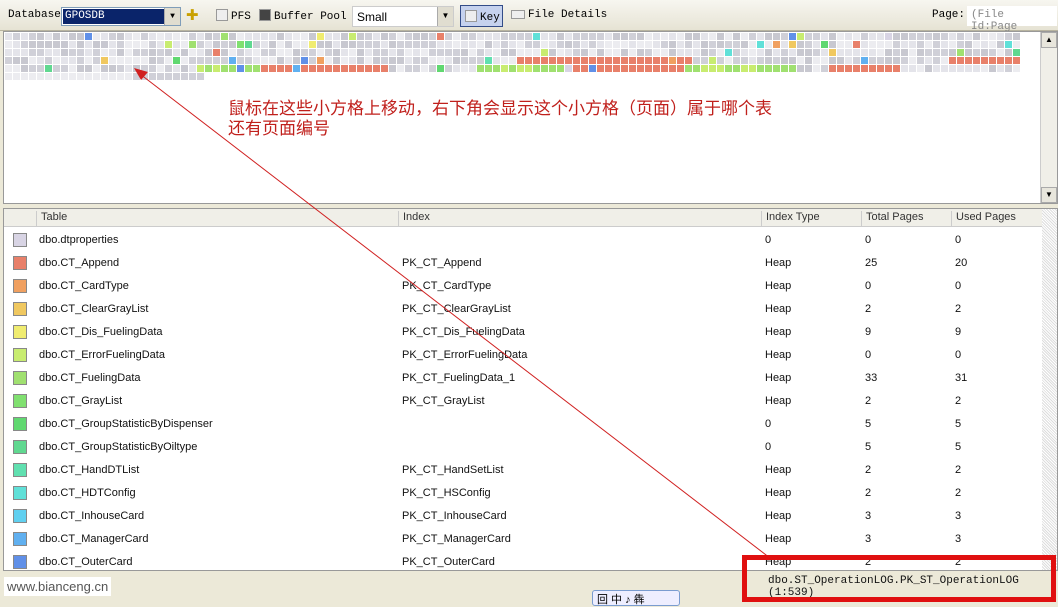  What do you see at coordinates (58, 586) in the screenshot?
I see `watermark: www.bianceng.cn` at bounding box center [58, 586].